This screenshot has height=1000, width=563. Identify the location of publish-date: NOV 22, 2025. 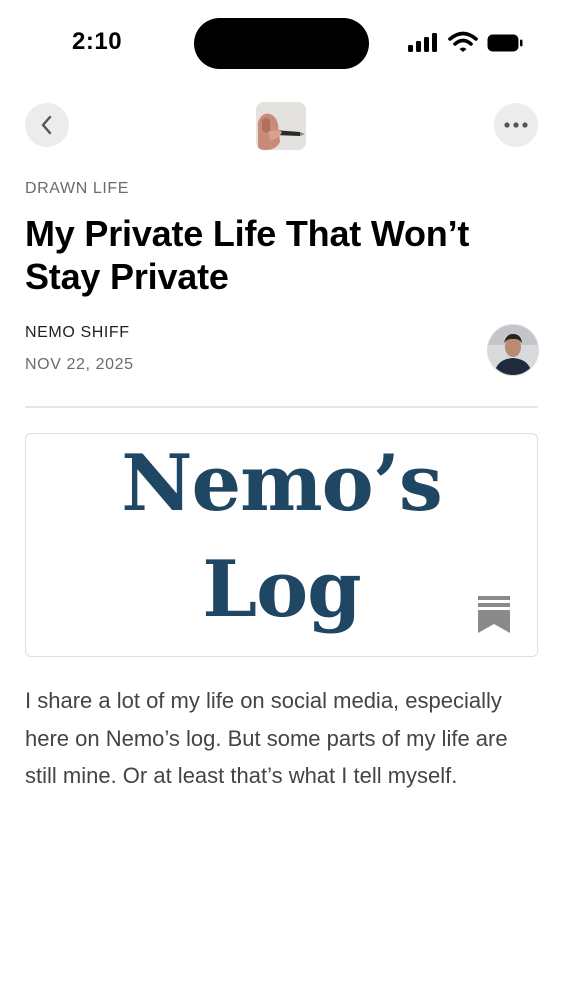
(79, 364).